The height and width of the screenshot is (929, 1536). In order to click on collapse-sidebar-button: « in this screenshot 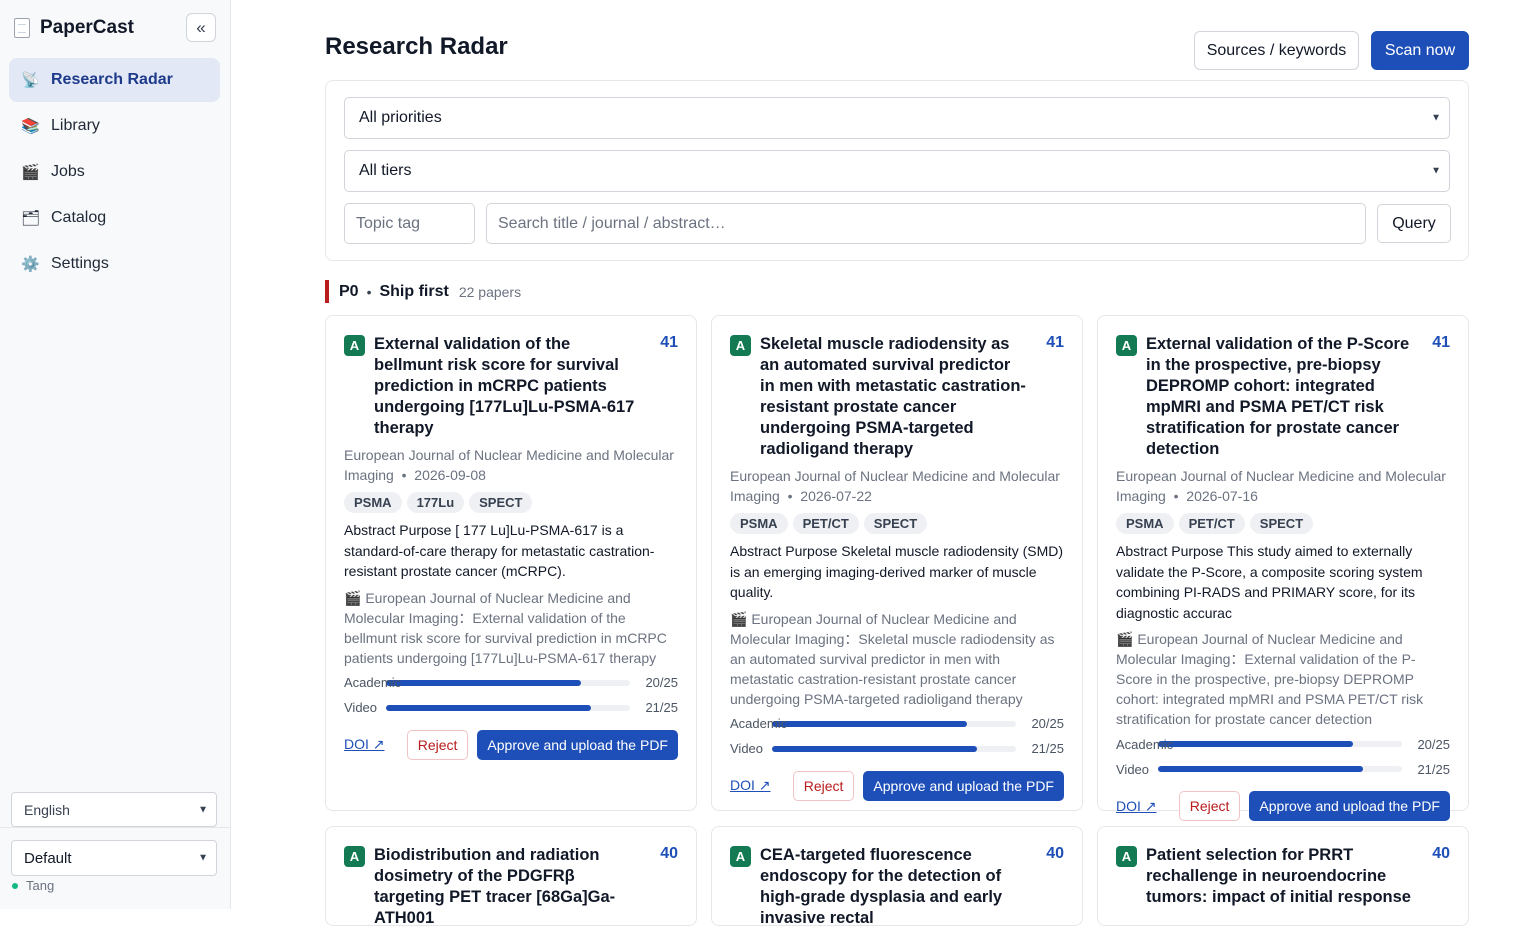, I will do `click(201, 27)`.